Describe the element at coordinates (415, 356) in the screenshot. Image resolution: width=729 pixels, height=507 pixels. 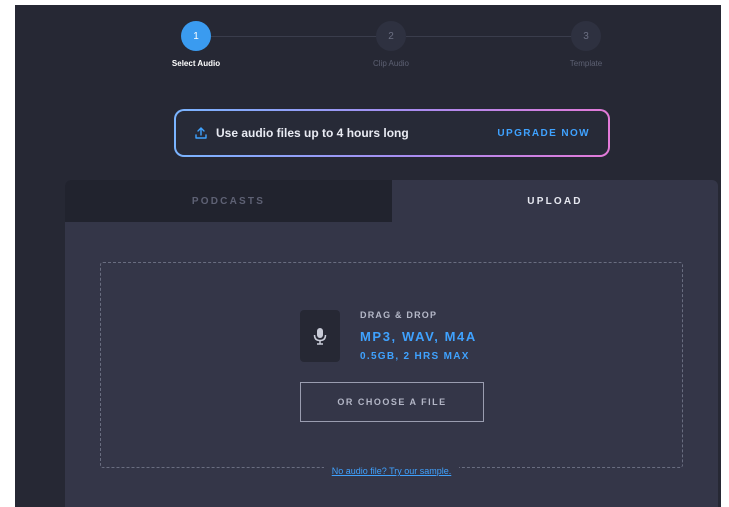
I see `file-limits: 0.5GB, 2 HRS MAX` at that location.